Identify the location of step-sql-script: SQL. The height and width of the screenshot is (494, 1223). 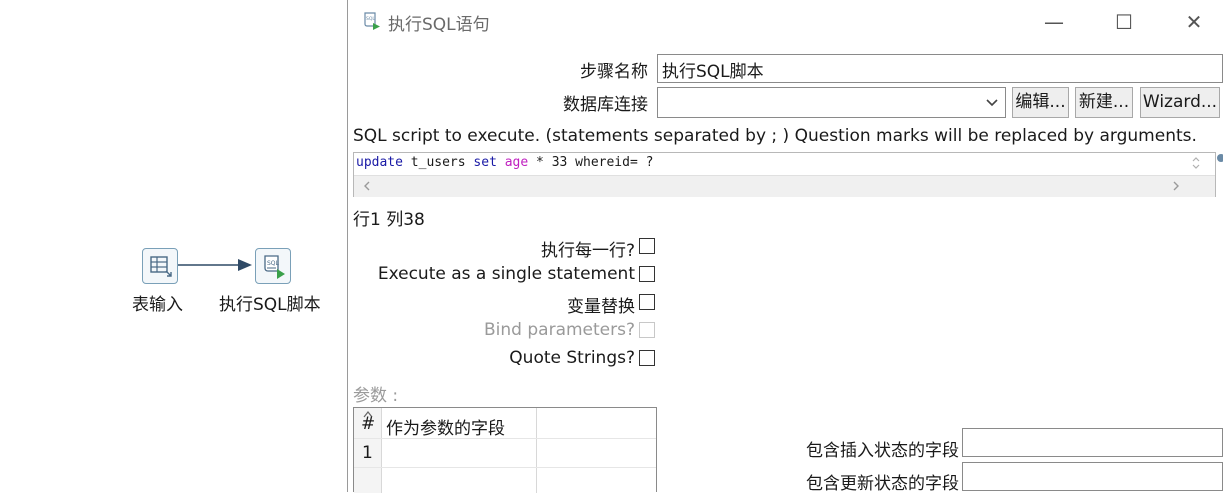
(273, 266).